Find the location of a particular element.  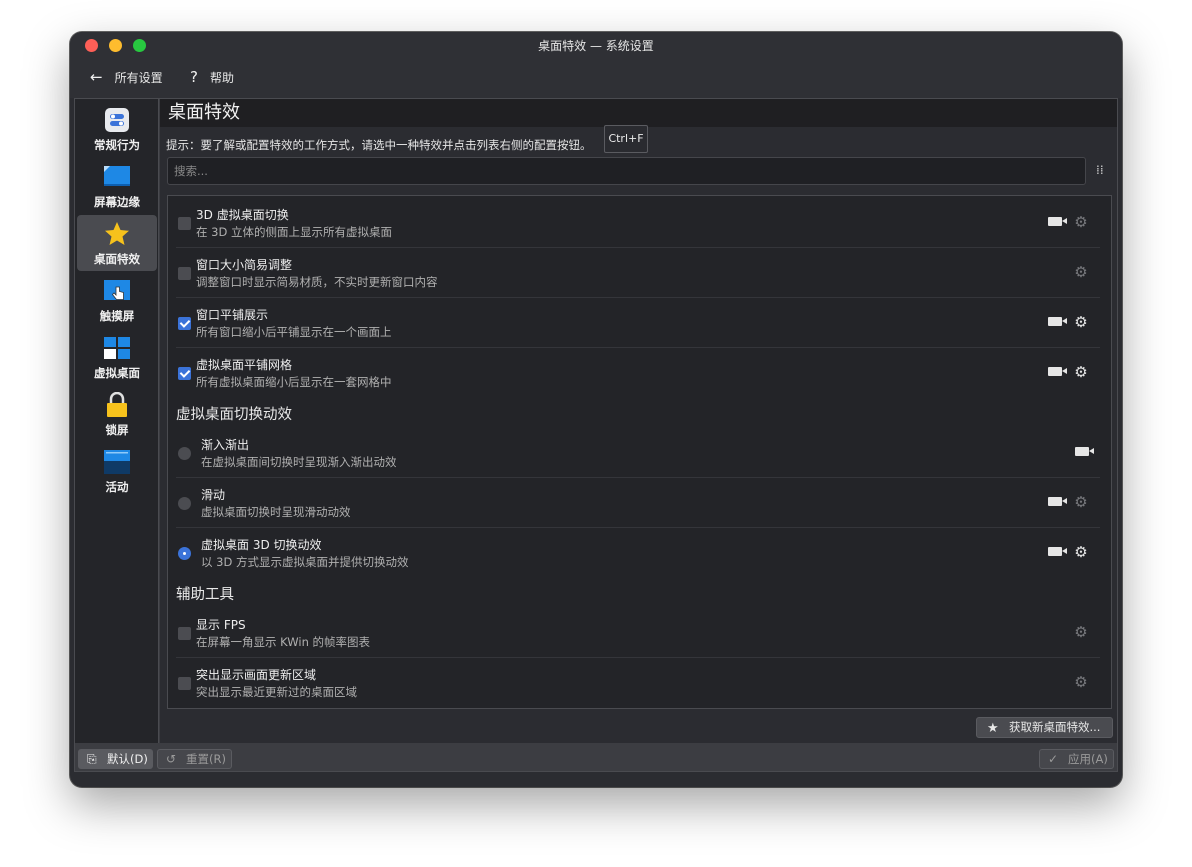

activities-icon is located at coordinates (117, 462).